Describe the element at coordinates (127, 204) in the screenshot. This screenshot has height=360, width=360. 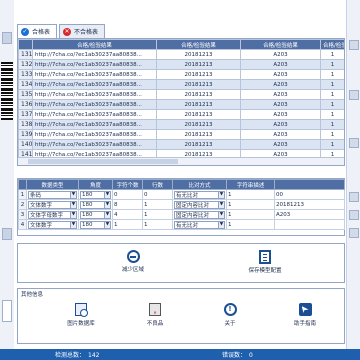
I see `char-count-cell: 8` at that location.